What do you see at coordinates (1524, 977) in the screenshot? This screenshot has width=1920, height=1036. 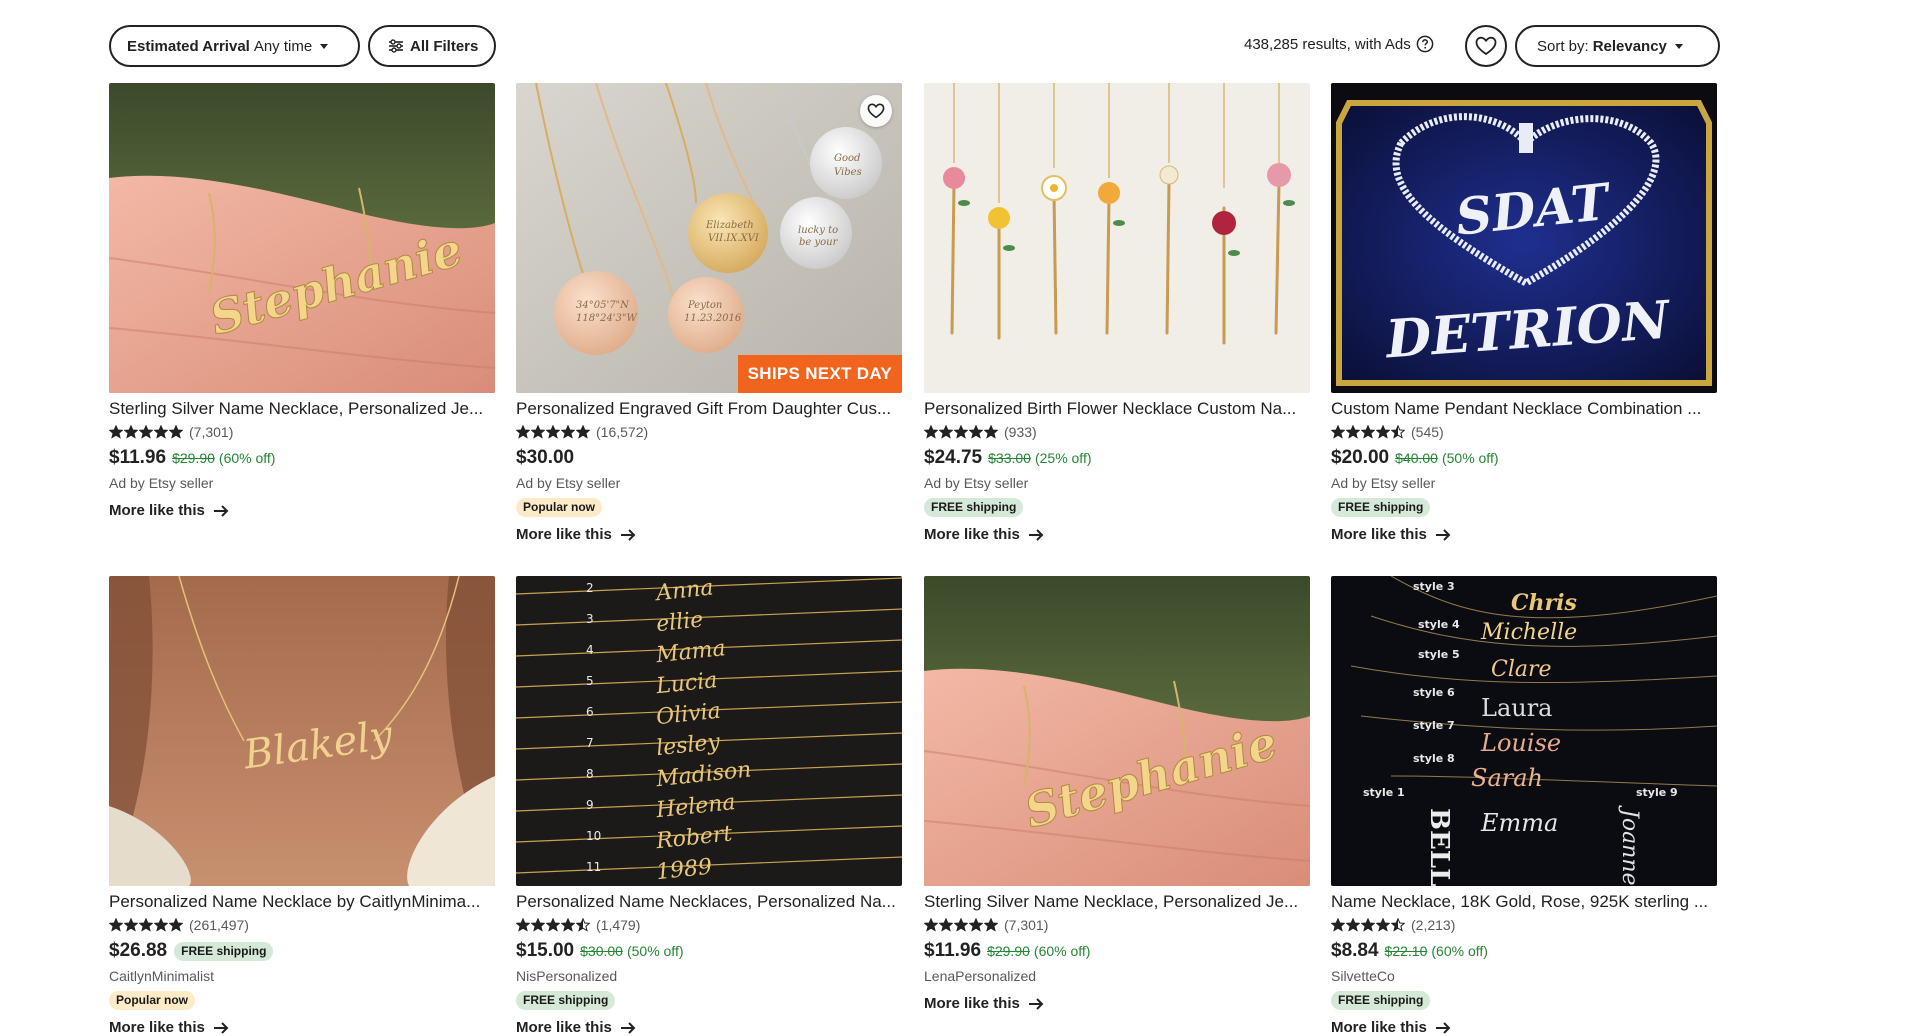 I see `seller-name: SilvetteCo` at bounding box center [1524, 977].